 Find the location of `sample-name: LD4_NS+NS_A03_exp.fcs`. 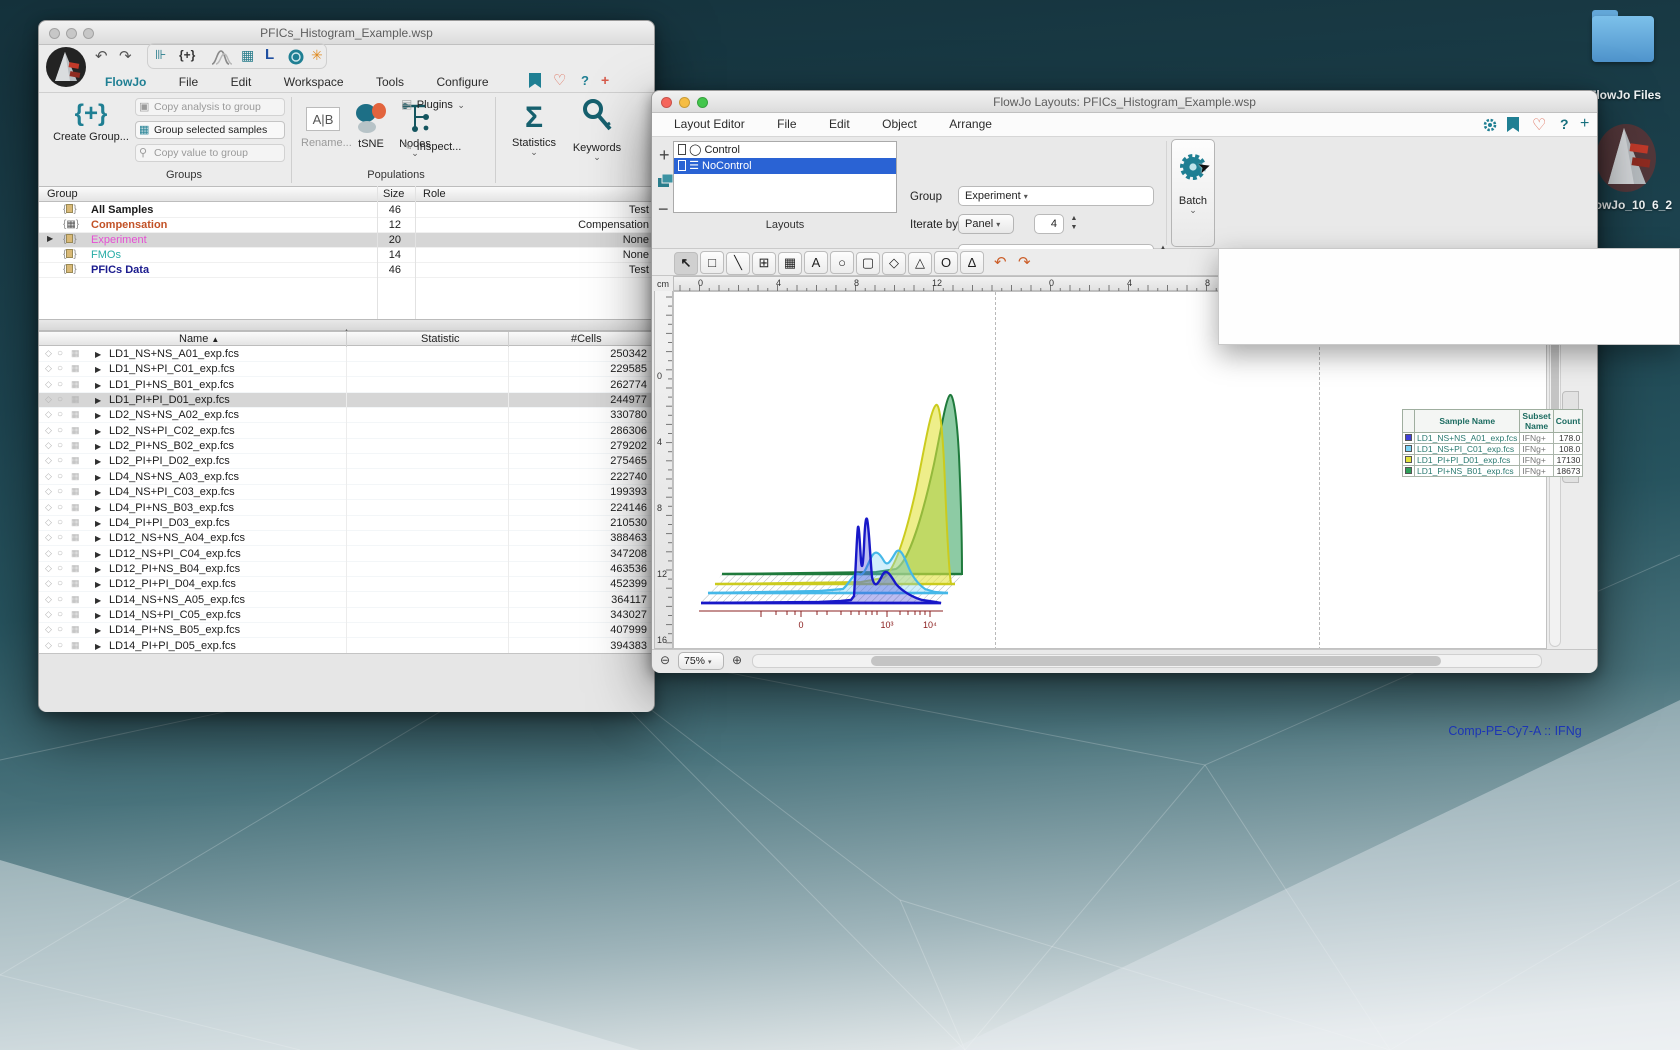

sample-name: LD4_NS+NS_A03_exp.fcs is located at coordinates (174, 477).